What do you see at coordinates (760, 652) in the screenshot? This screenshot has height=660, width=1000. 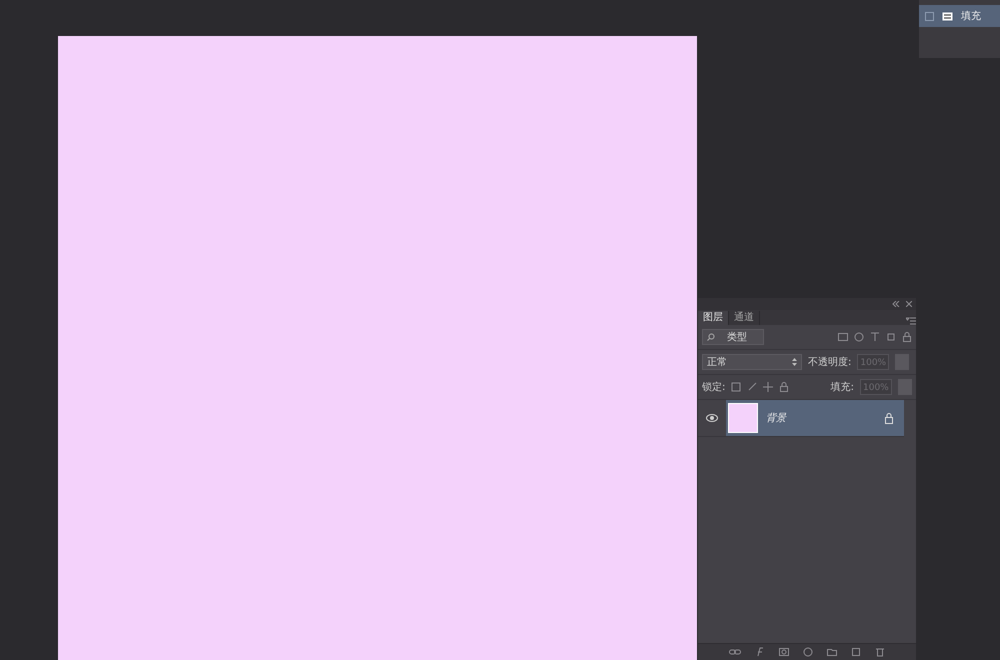 I see `fx-icon` at bounding box center [760, 652].